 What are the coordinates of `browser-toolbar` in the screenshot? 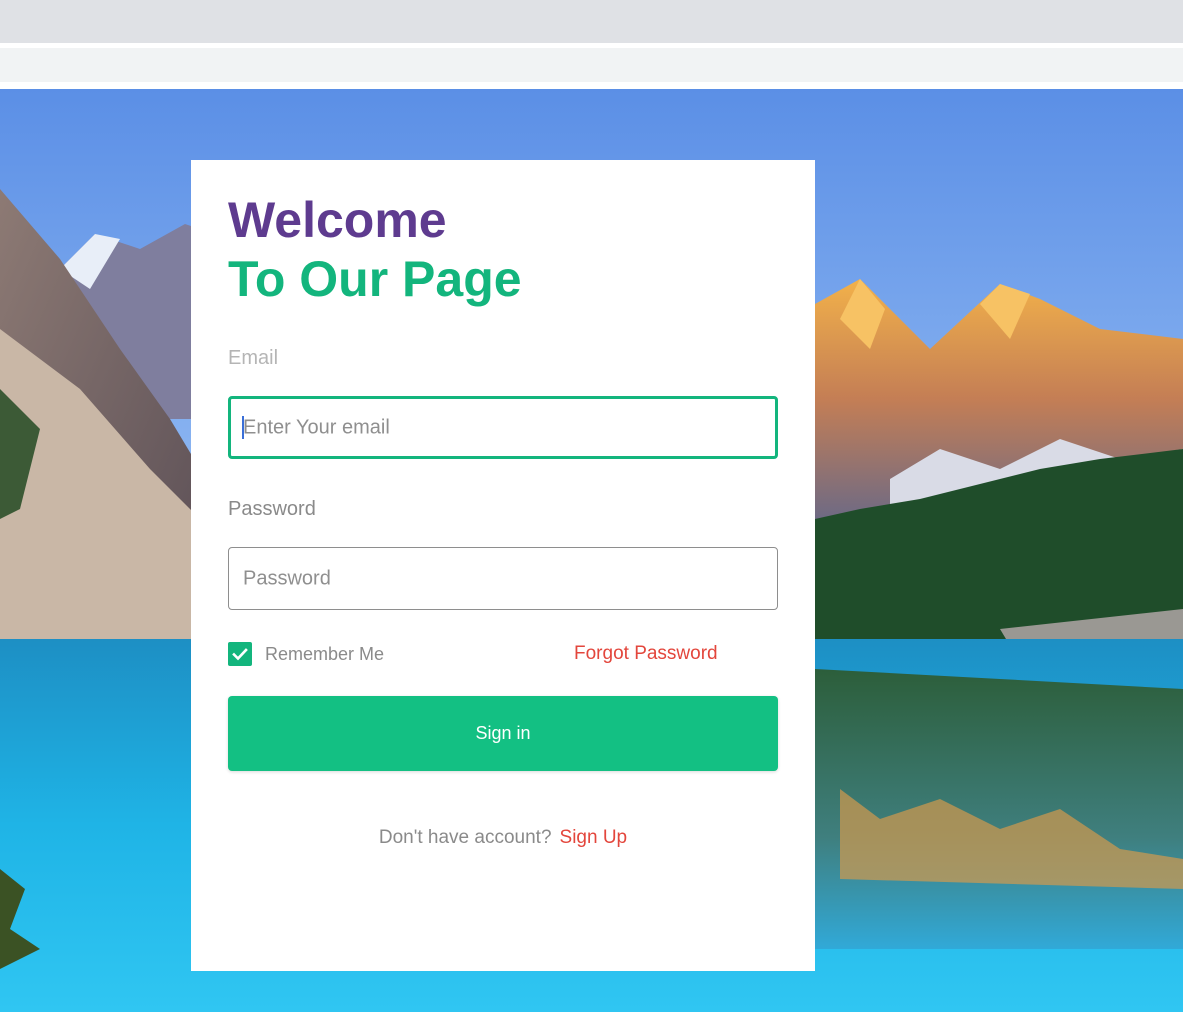 It's located at (591, 65).